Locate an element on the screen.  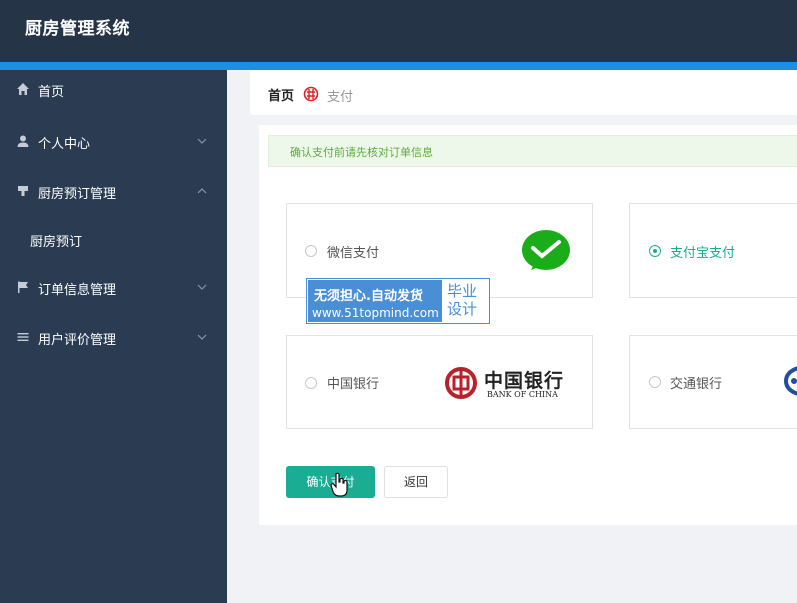
home-icon is located at coordinates (23, 89).